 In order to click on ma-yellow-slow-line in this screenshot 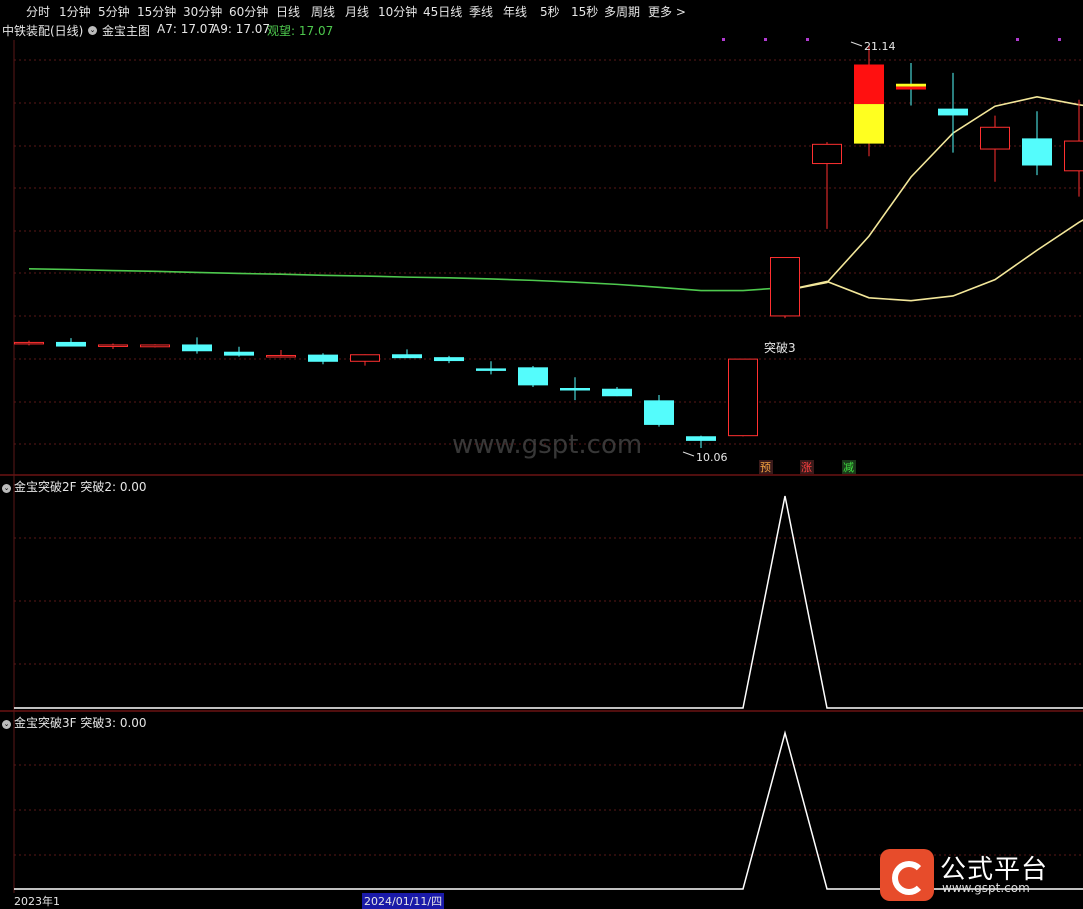, I will do `click(934, 237)`.